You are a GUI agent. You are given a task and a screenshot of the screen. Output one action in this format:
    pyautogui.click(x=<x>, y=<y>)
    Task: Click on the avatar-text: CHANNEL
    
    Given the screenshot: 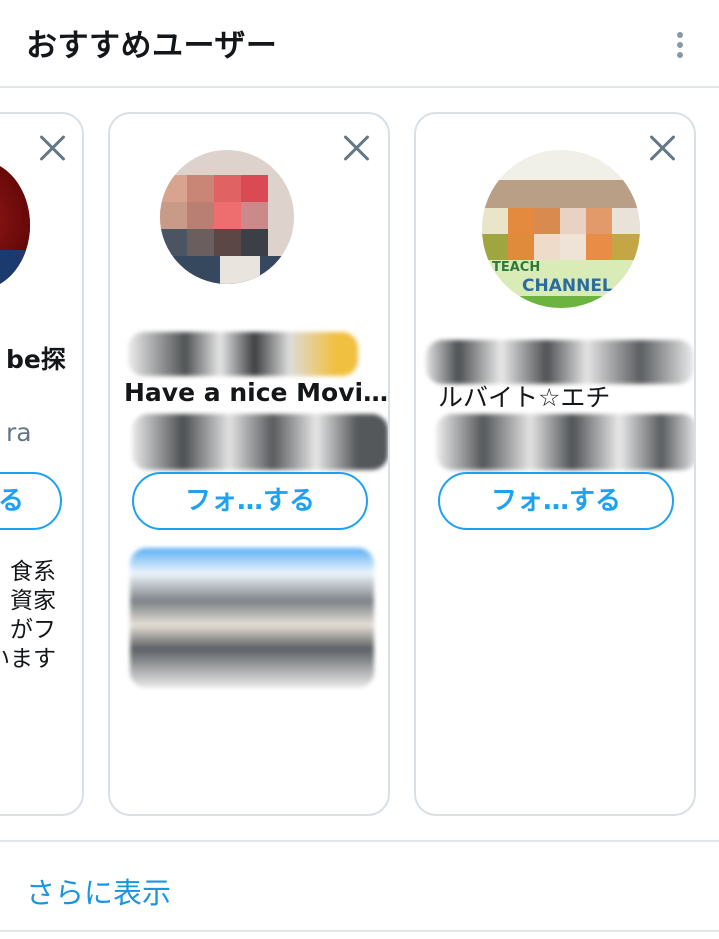 What is the action you would take?
    pyautogui.click(x=567, y=286)
    